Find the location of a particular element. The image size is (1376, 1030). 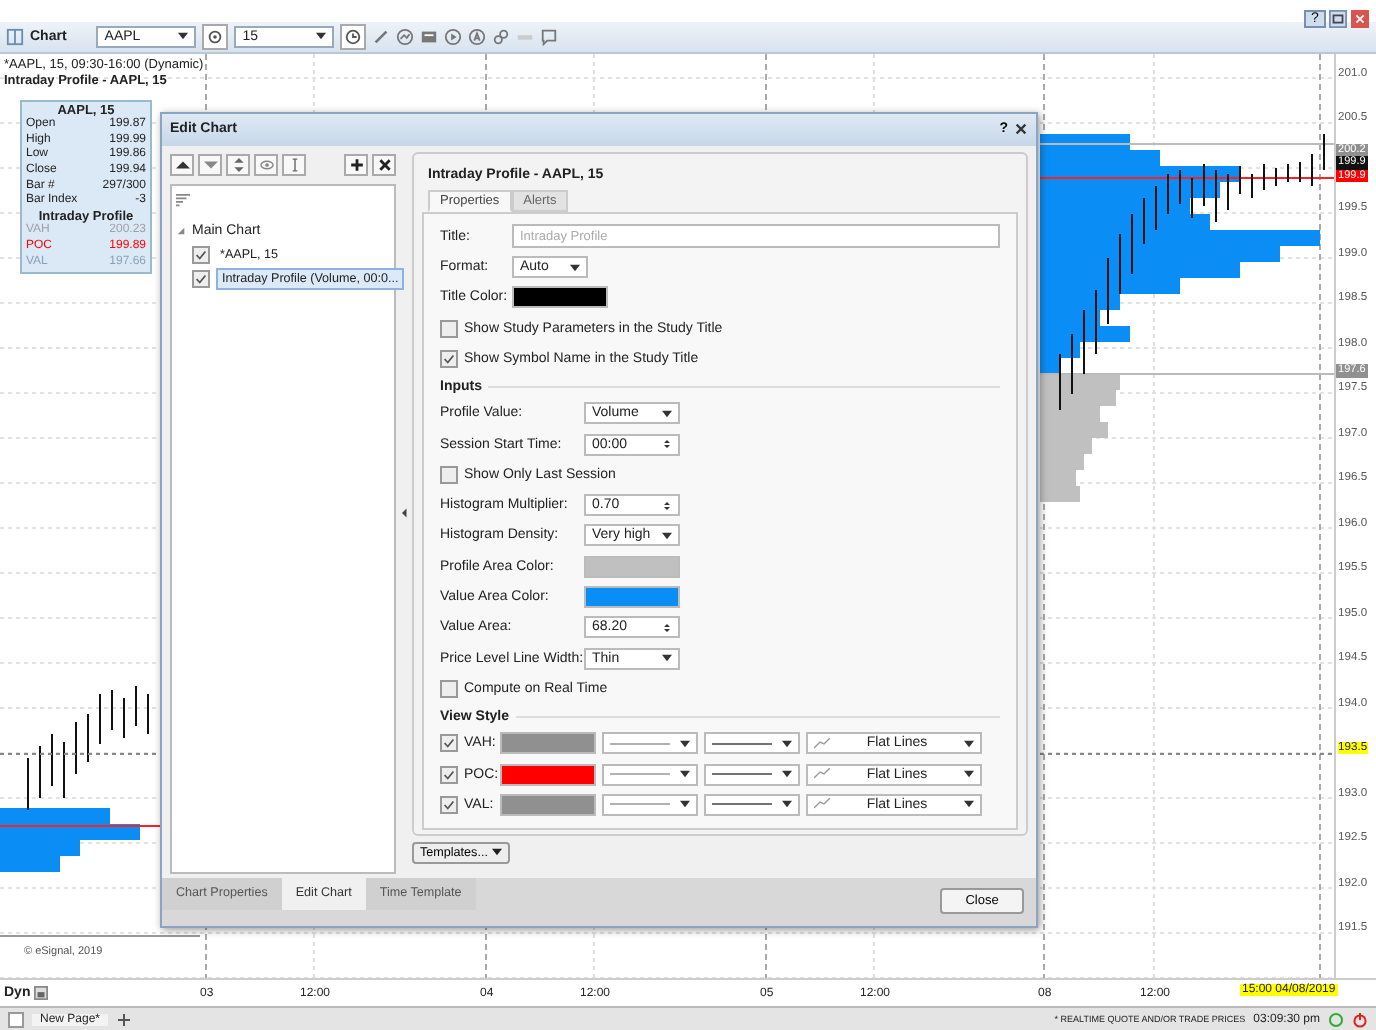

clock-icon is located at coordinates (353, 36).